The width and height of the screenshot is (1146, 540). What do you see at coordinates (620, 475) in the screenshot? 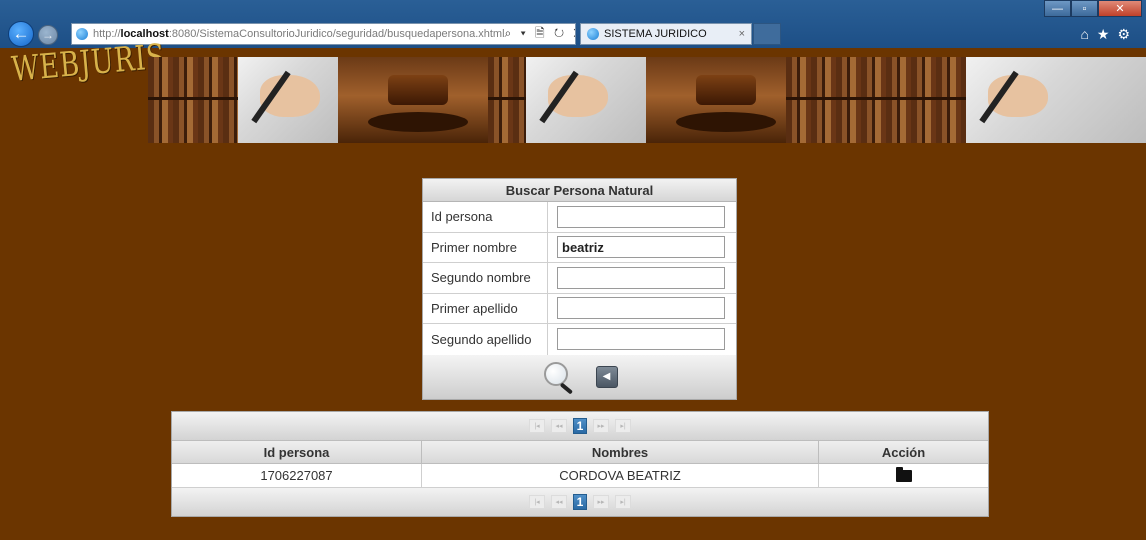
I see `cell-nombres: CORDOVA BEATRIZ` at bounding box center [620, 475].